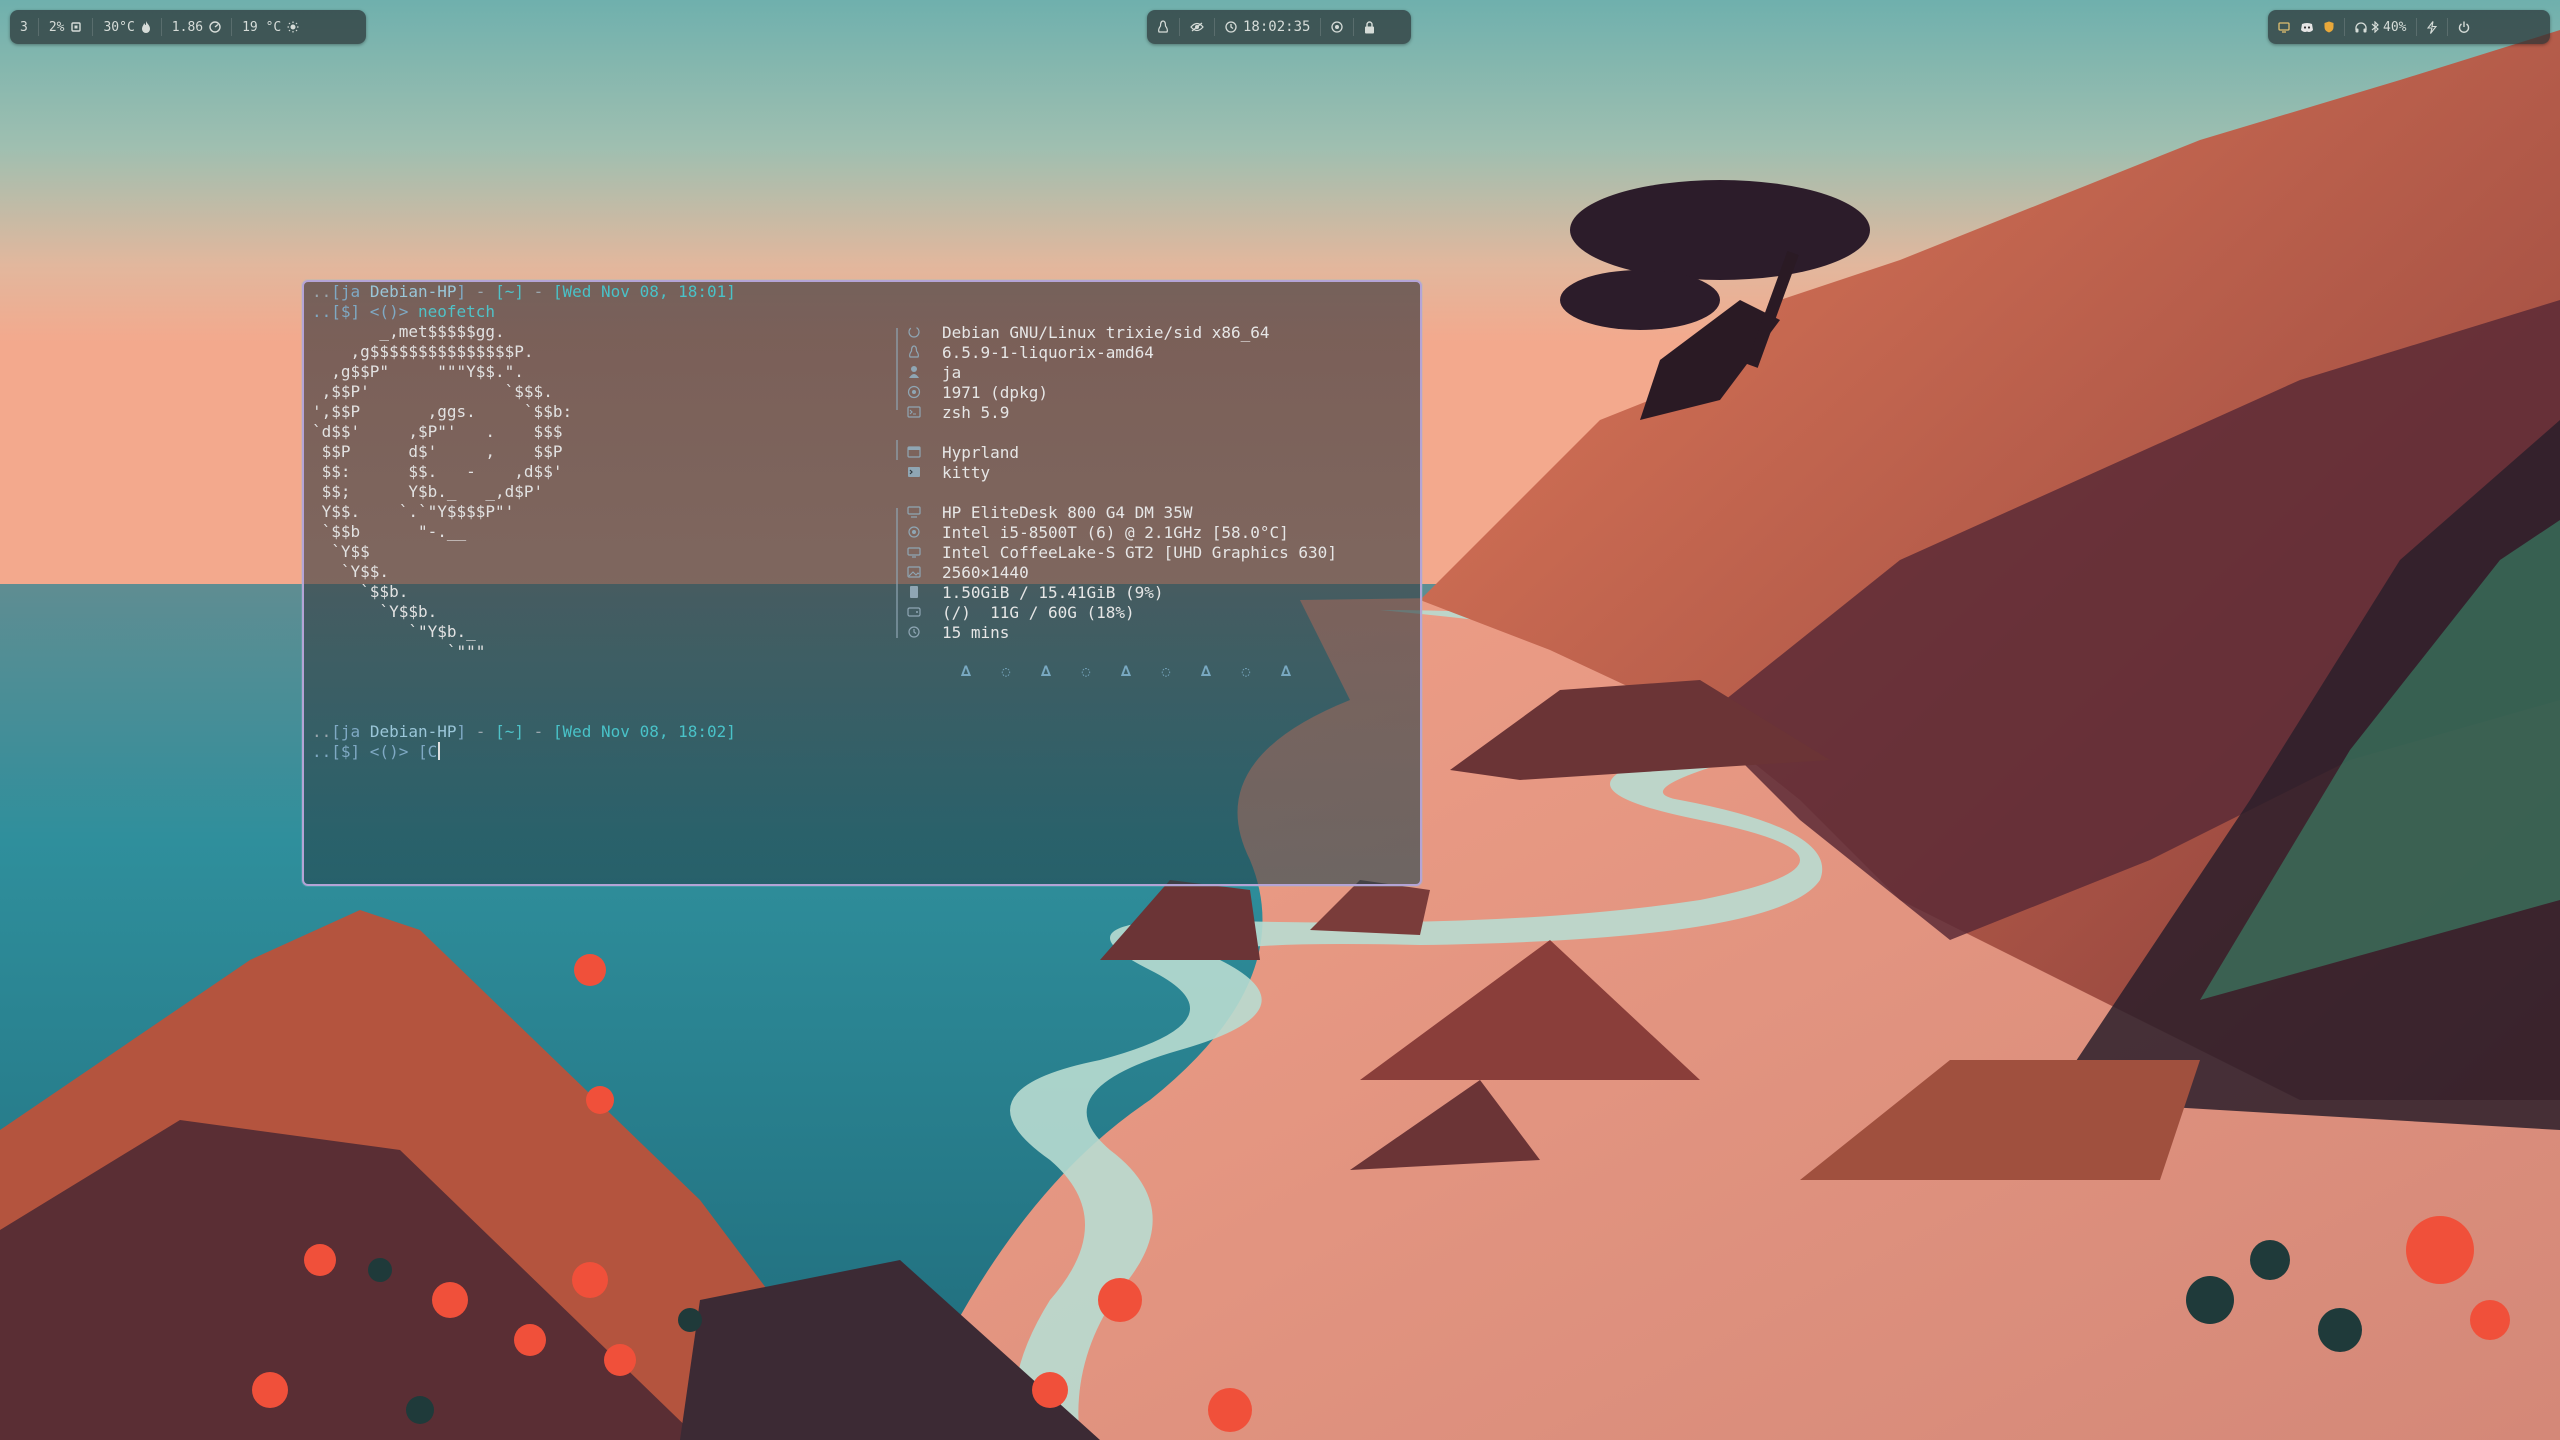 The image size is (2560, 1440). I want to click on load-module: 1.86, so click(196, 27).